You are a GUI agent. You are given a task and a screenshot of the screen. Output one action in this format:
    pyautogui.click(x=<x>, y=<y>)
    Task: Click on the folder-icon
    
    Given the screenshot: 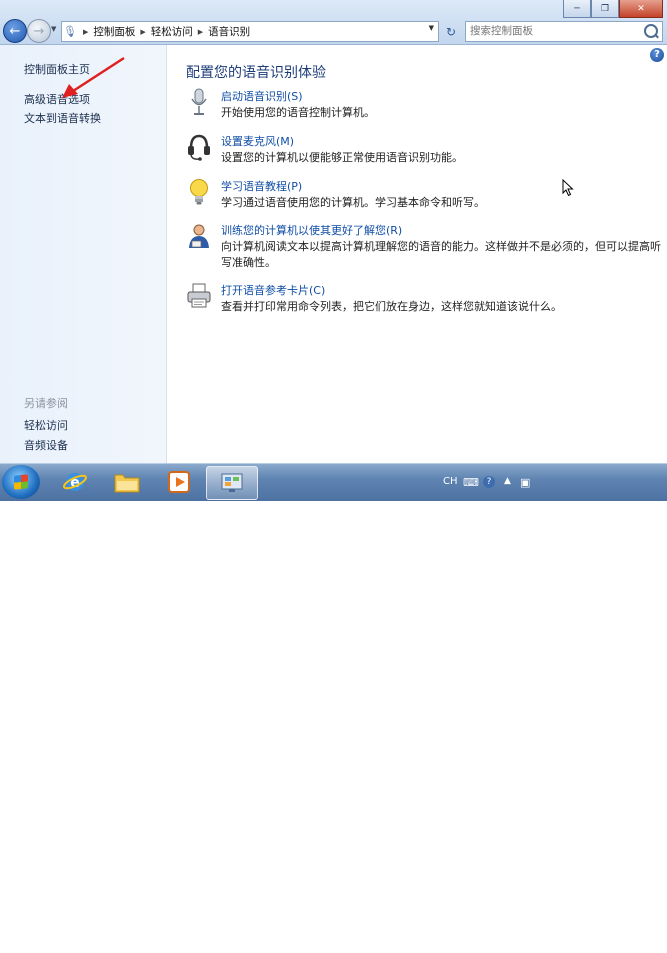 What is the action you would take?
    pyautogui.click(x=127, y=483)
    